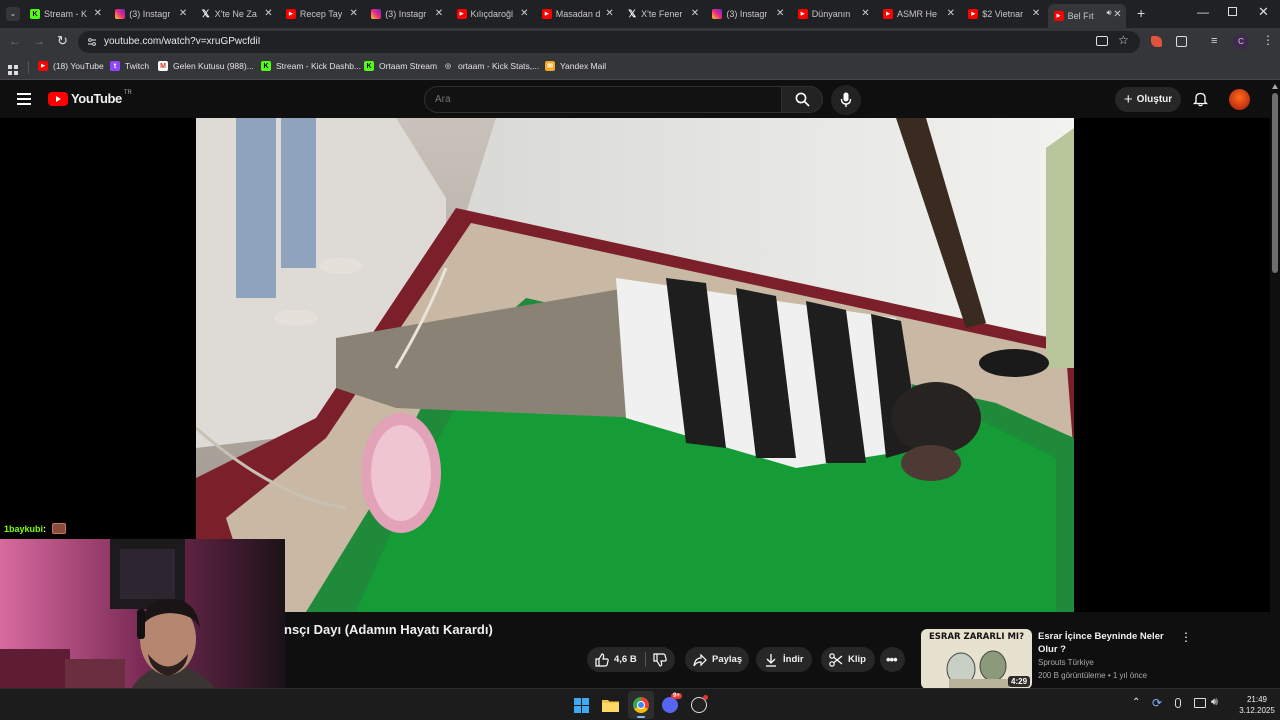 This screenshot has height=720, width=1280. I want to click on network-icon, so click(1200, 703).